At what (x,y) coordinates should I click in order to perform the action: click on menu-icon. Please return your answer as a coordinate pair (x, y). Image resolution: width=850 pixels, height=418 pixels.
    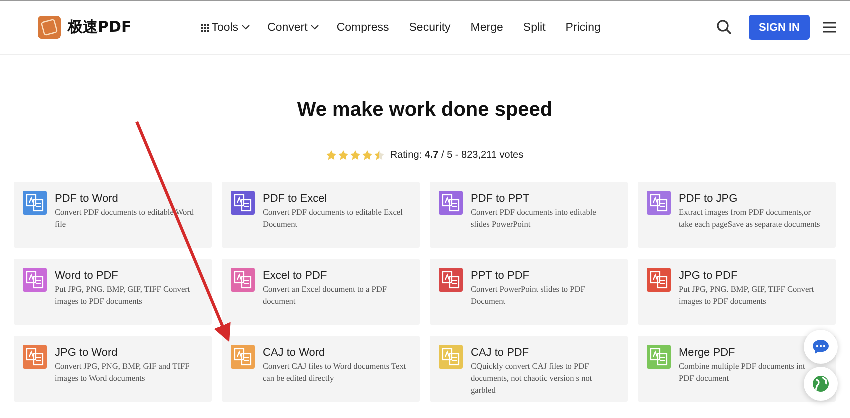
    Looking at the image, I should click on (829, 27).